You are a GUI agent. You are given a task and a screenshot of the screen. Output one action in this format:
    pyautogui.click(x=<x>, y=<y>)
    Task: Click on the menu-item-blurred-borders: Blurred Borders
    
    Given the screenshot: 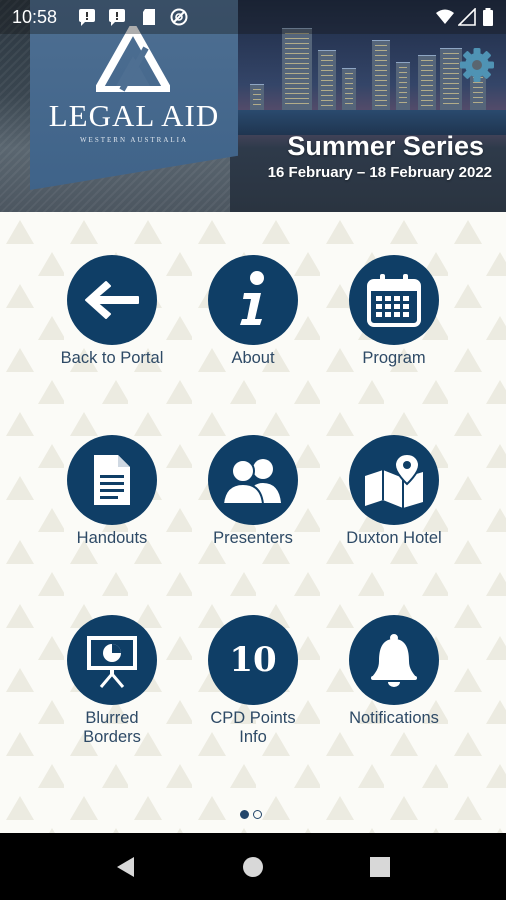 What is the action you would take?
    pyautogui.click(x=112, y=681)
    